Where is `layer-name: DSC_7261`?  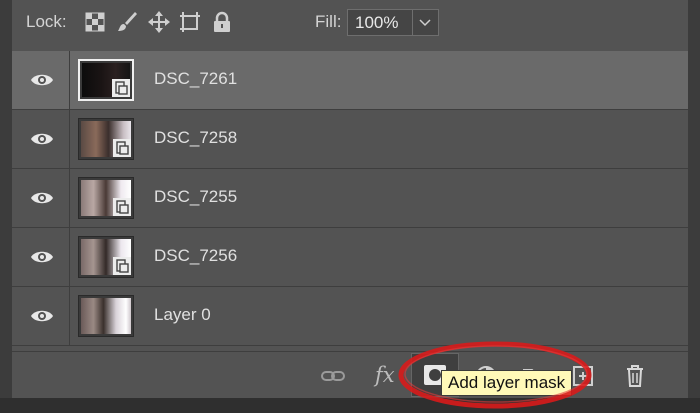 layer-name: DSC_7261 is located at coordinates (196, 78).